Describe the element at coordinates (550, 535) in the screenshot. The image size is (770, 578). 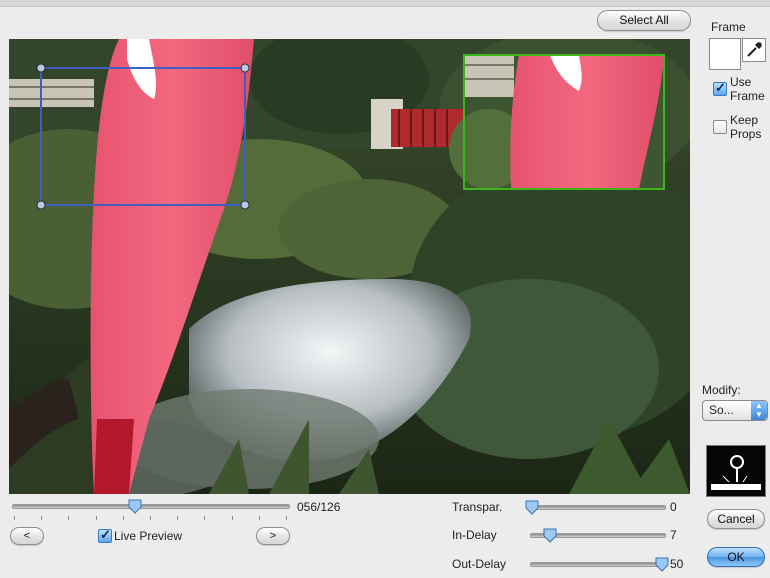
I see `in-delay-slider-thumb` at that location.